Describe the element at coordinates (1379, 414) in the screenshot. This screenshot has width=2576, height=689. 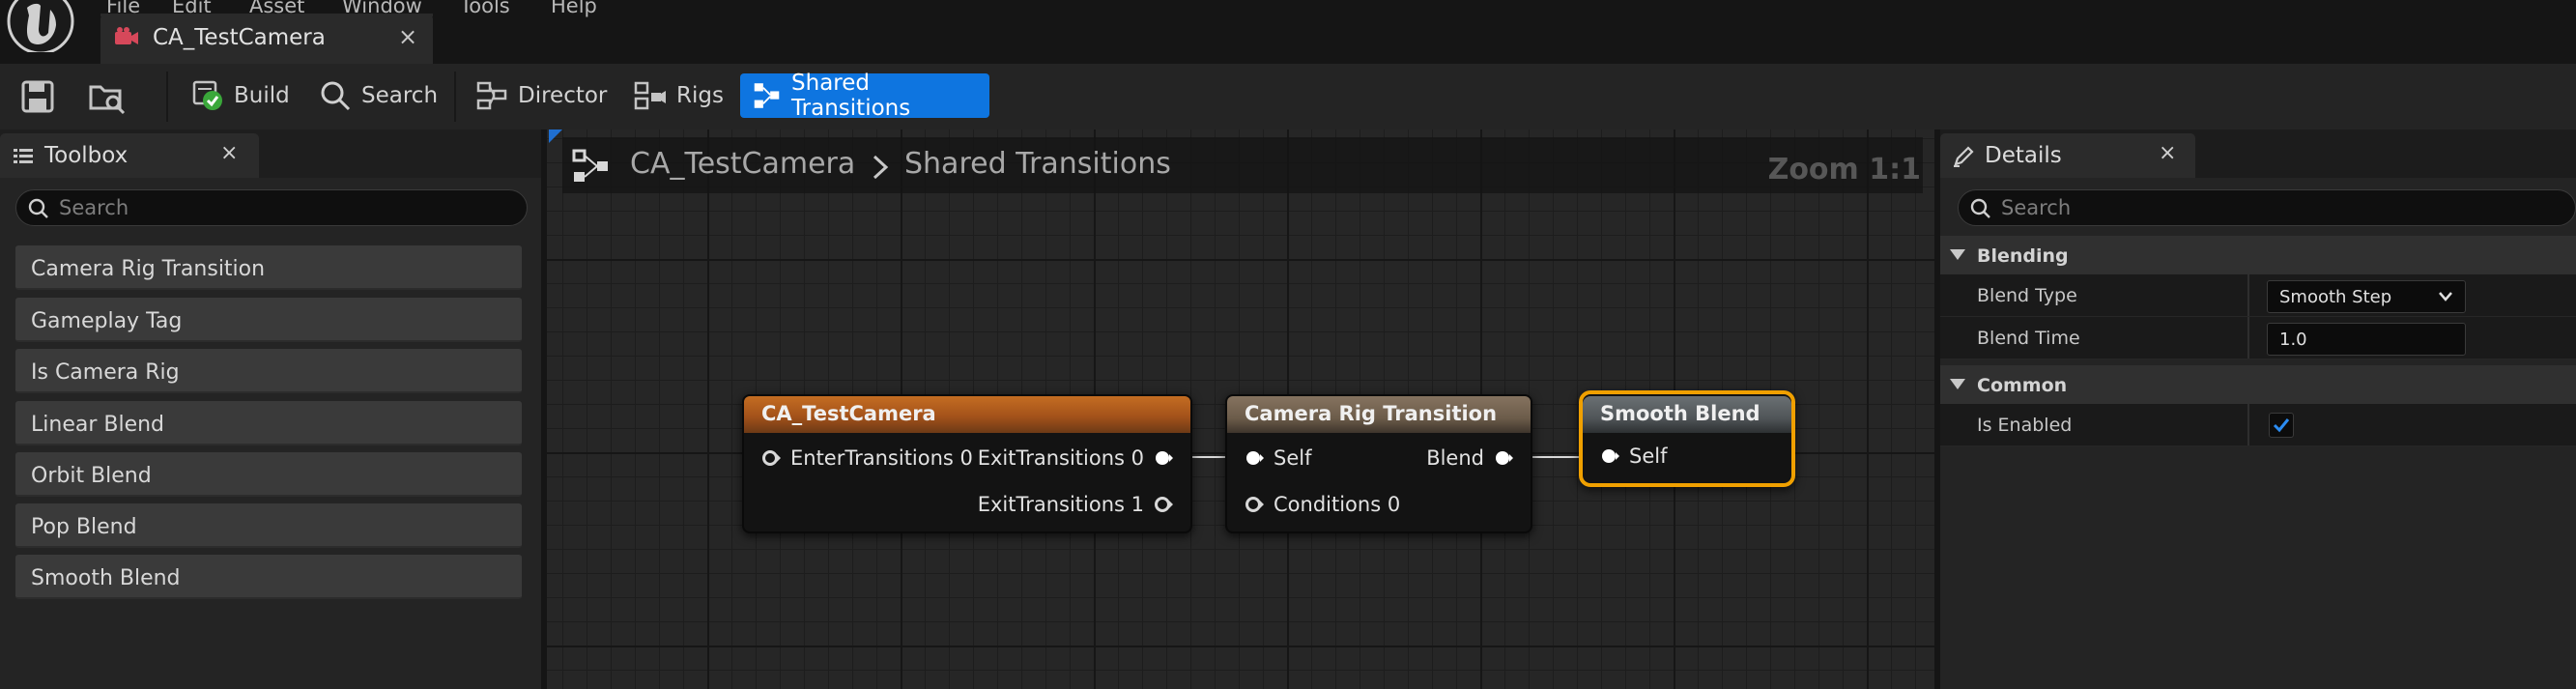
I see `node-camera-rig-transition-title: Camera Rig Transition` at that location.